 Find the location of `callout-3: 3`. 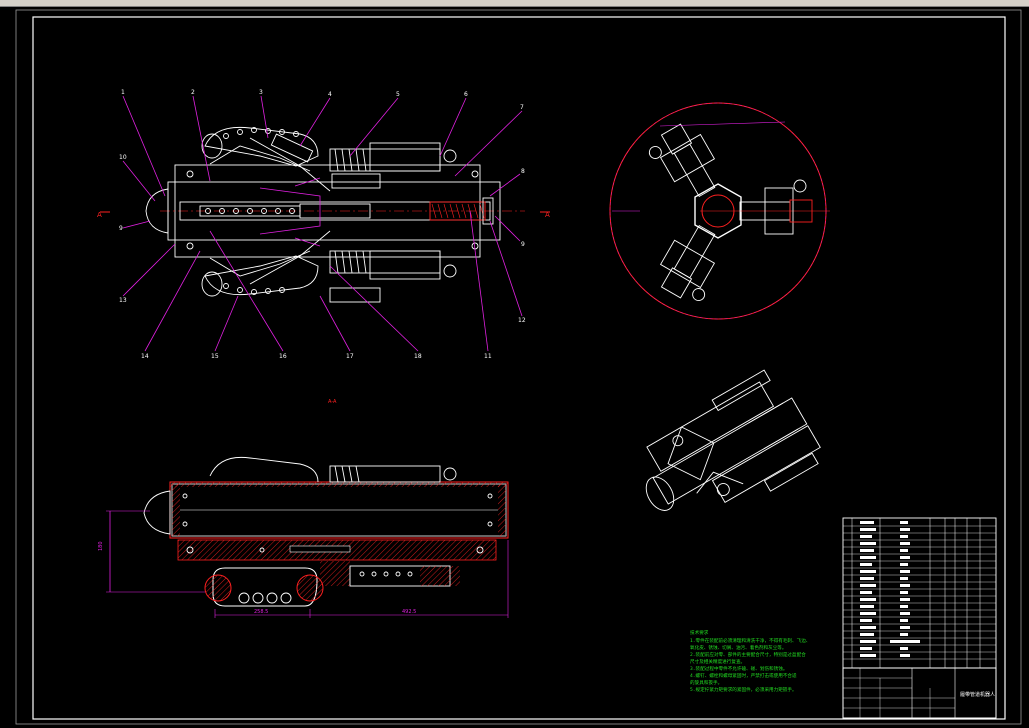

callout-3: 3 is located at coordinates (261, 92).